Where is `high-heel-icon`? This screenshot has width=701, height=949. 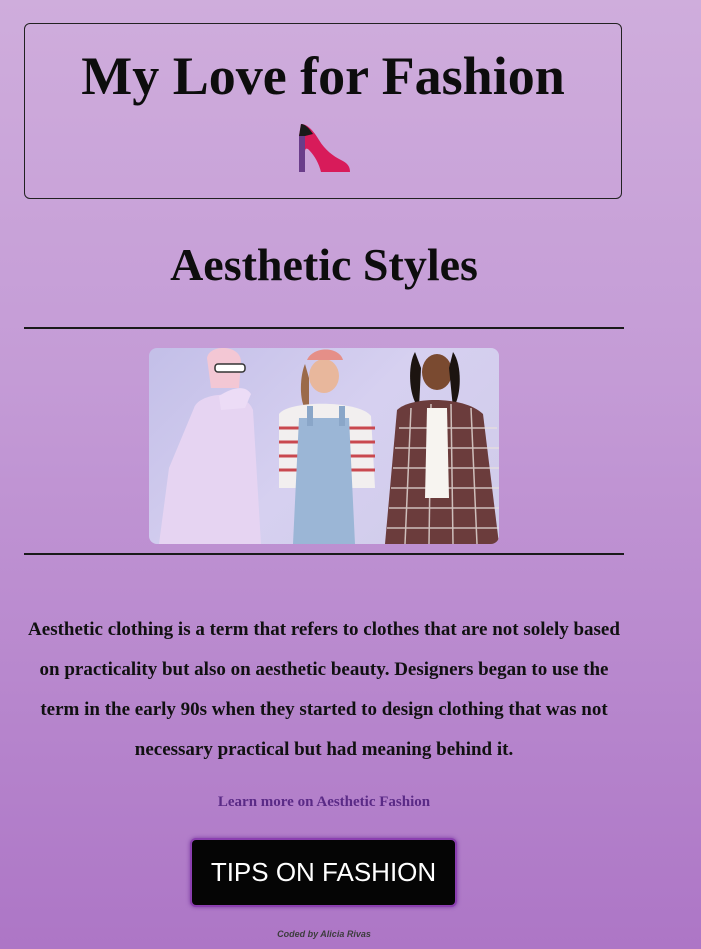 high-heel-icon is located at coordinates (324, 148).